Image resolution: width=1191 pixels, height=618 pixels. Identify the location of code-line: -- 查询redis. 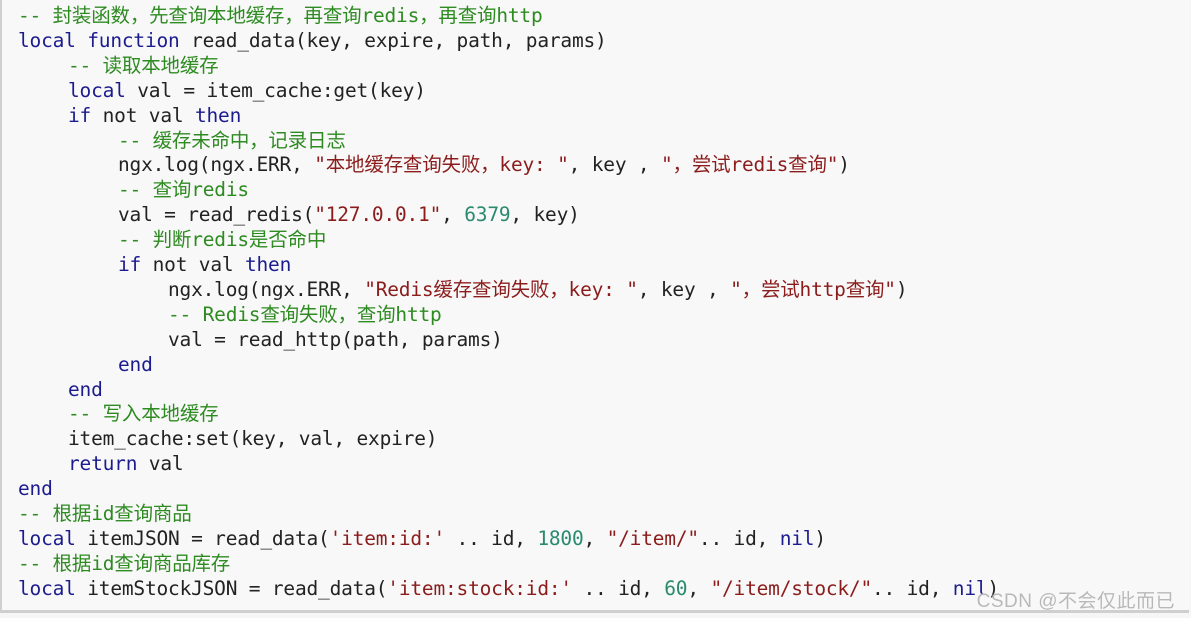
(183, 189).